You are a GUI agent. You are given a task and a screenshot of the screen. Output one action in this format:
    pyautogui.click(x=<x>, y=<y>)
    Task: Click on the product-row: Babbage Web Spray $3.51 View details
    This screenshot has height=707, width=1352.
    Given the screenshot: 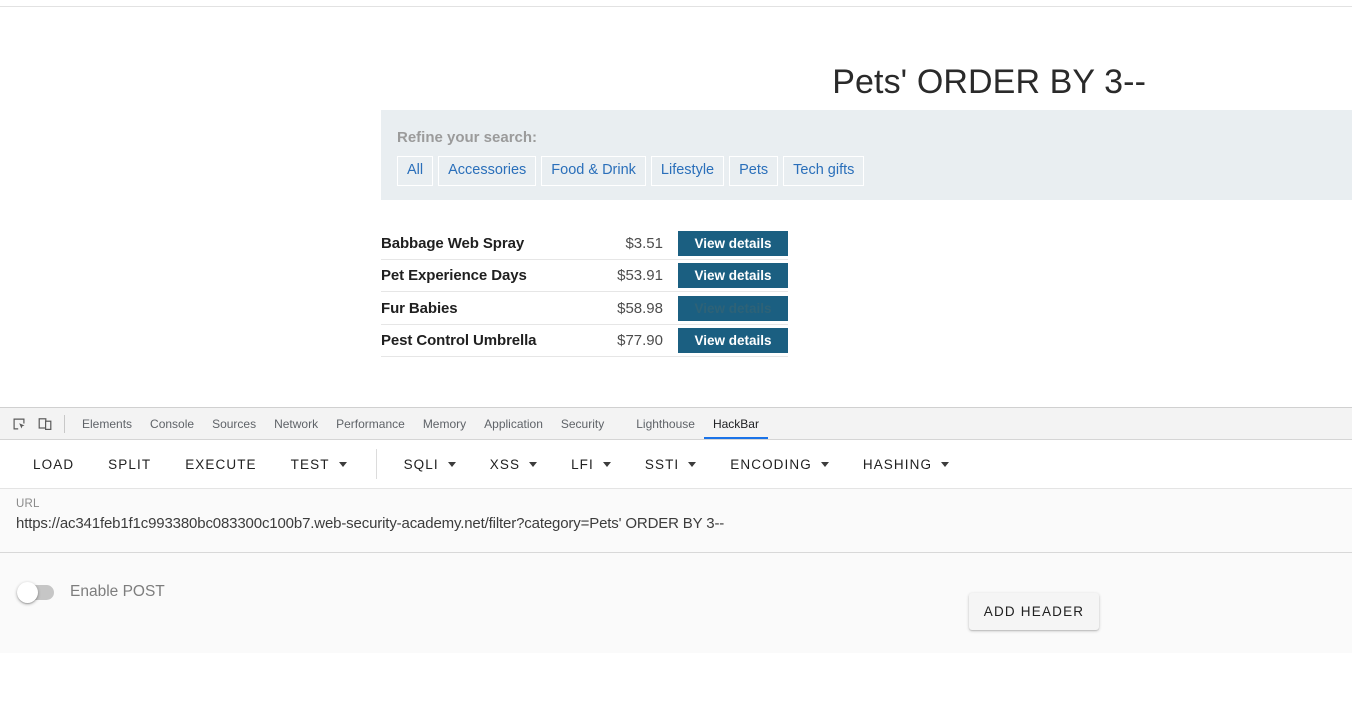 What is the action you would take?
    pyautogui.click(x=584, y=243)
    